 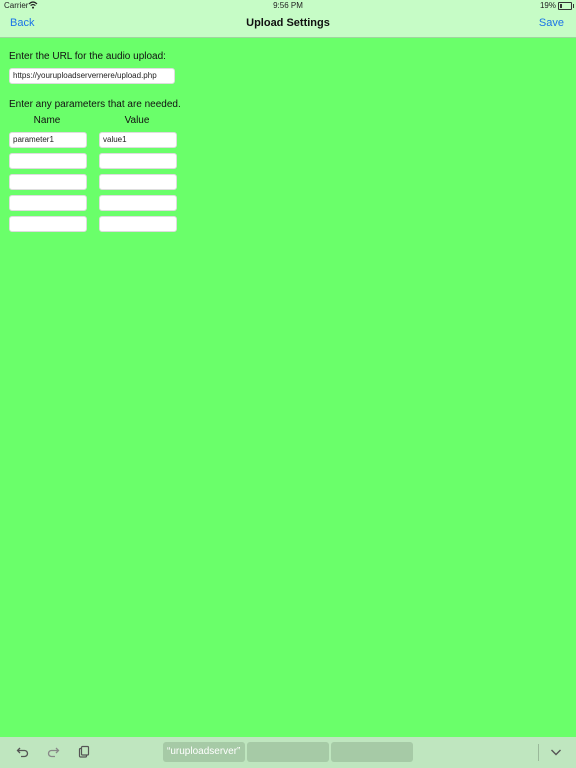 What do you see at coordinates (566, 6) in the screenshot?
I see `battery-icon` at bounding box center [566, 6].